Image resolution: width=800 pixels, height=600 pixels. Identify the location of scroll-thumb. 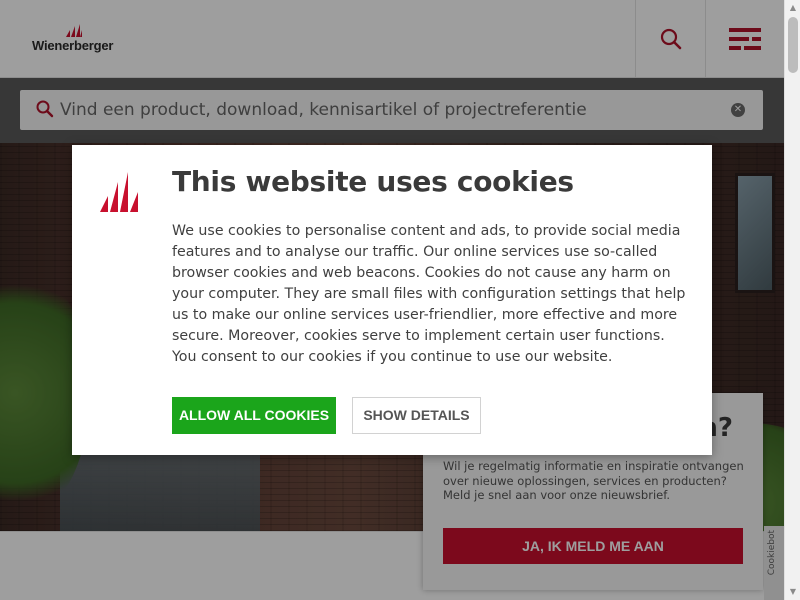
(793, 45).